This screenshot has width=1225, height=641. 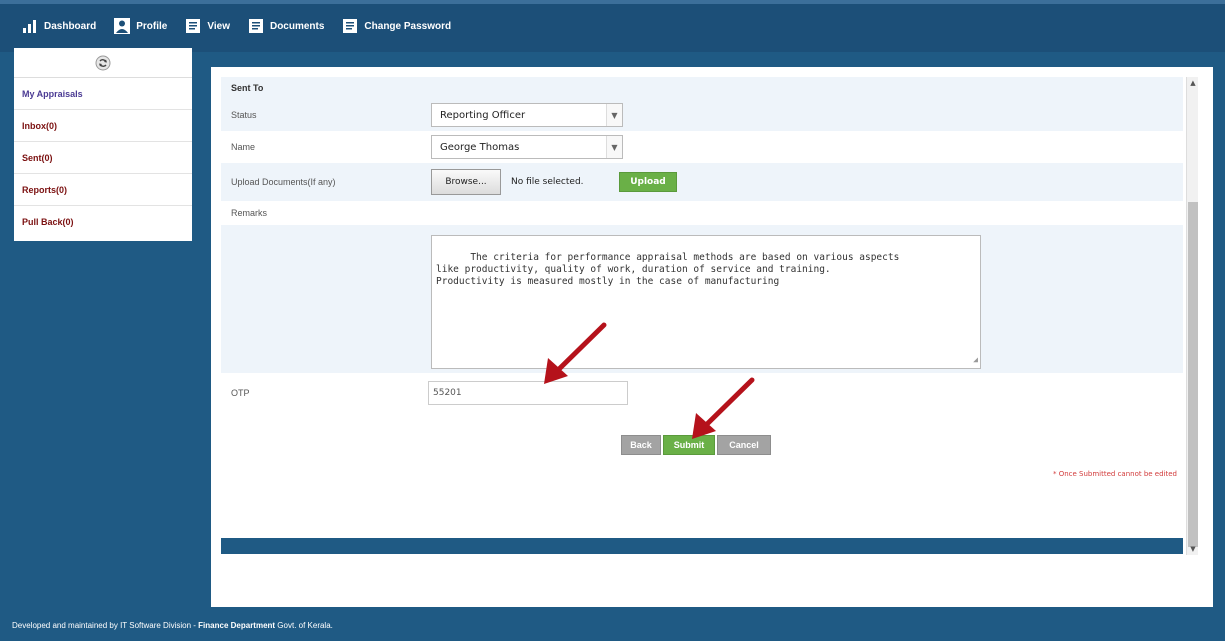 What do you see at coordinates (702, 88) in the screenshot?
I see `sent-to-row: Sent To` at bounding box center [702, 88].